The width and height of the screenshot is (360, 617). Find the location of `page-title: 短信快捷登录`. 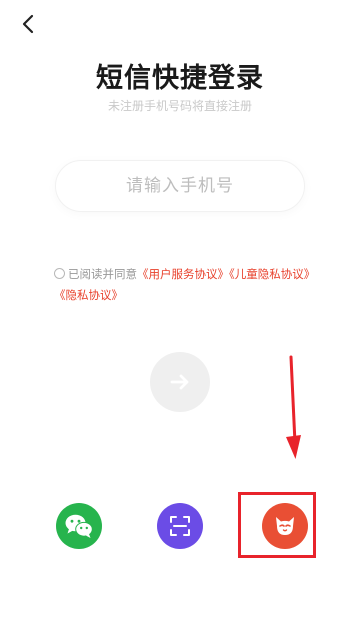

page-title: 短信快捷登录 is located at coordinates (180, 78).